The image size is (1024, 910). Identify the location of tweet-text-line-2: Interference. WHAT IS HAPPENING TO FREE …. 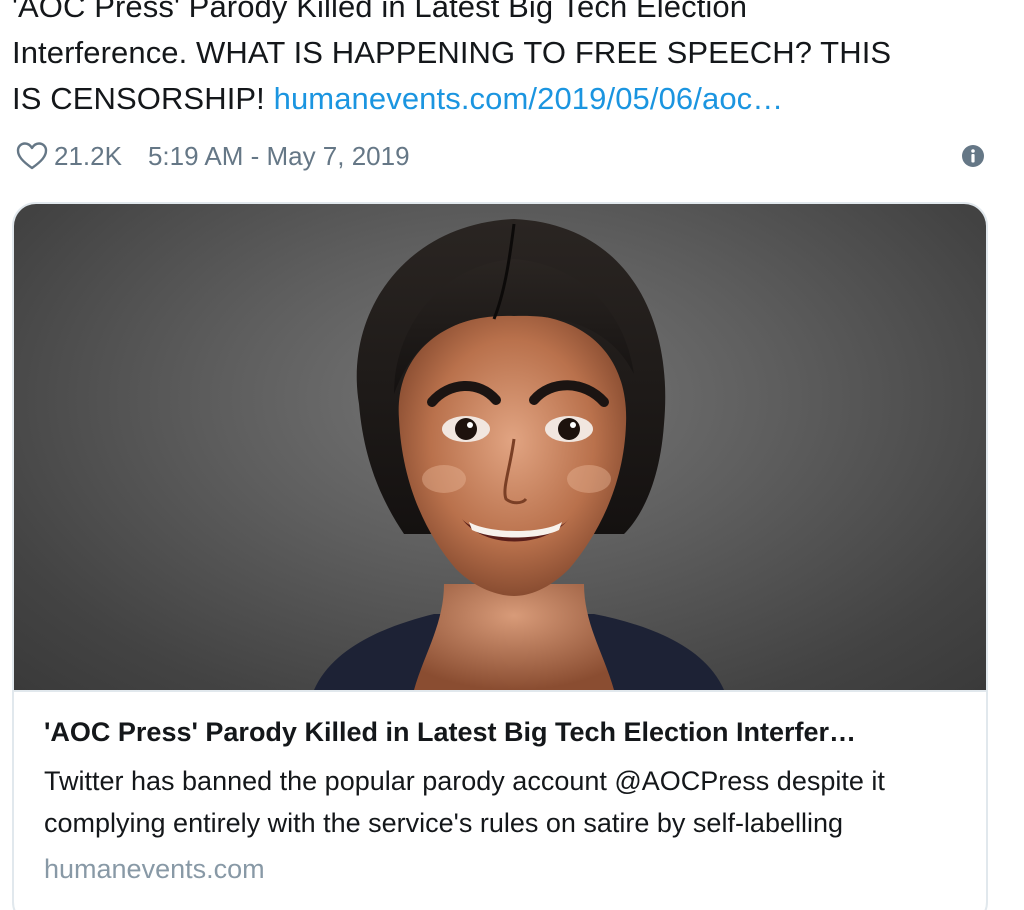
(452, 52).